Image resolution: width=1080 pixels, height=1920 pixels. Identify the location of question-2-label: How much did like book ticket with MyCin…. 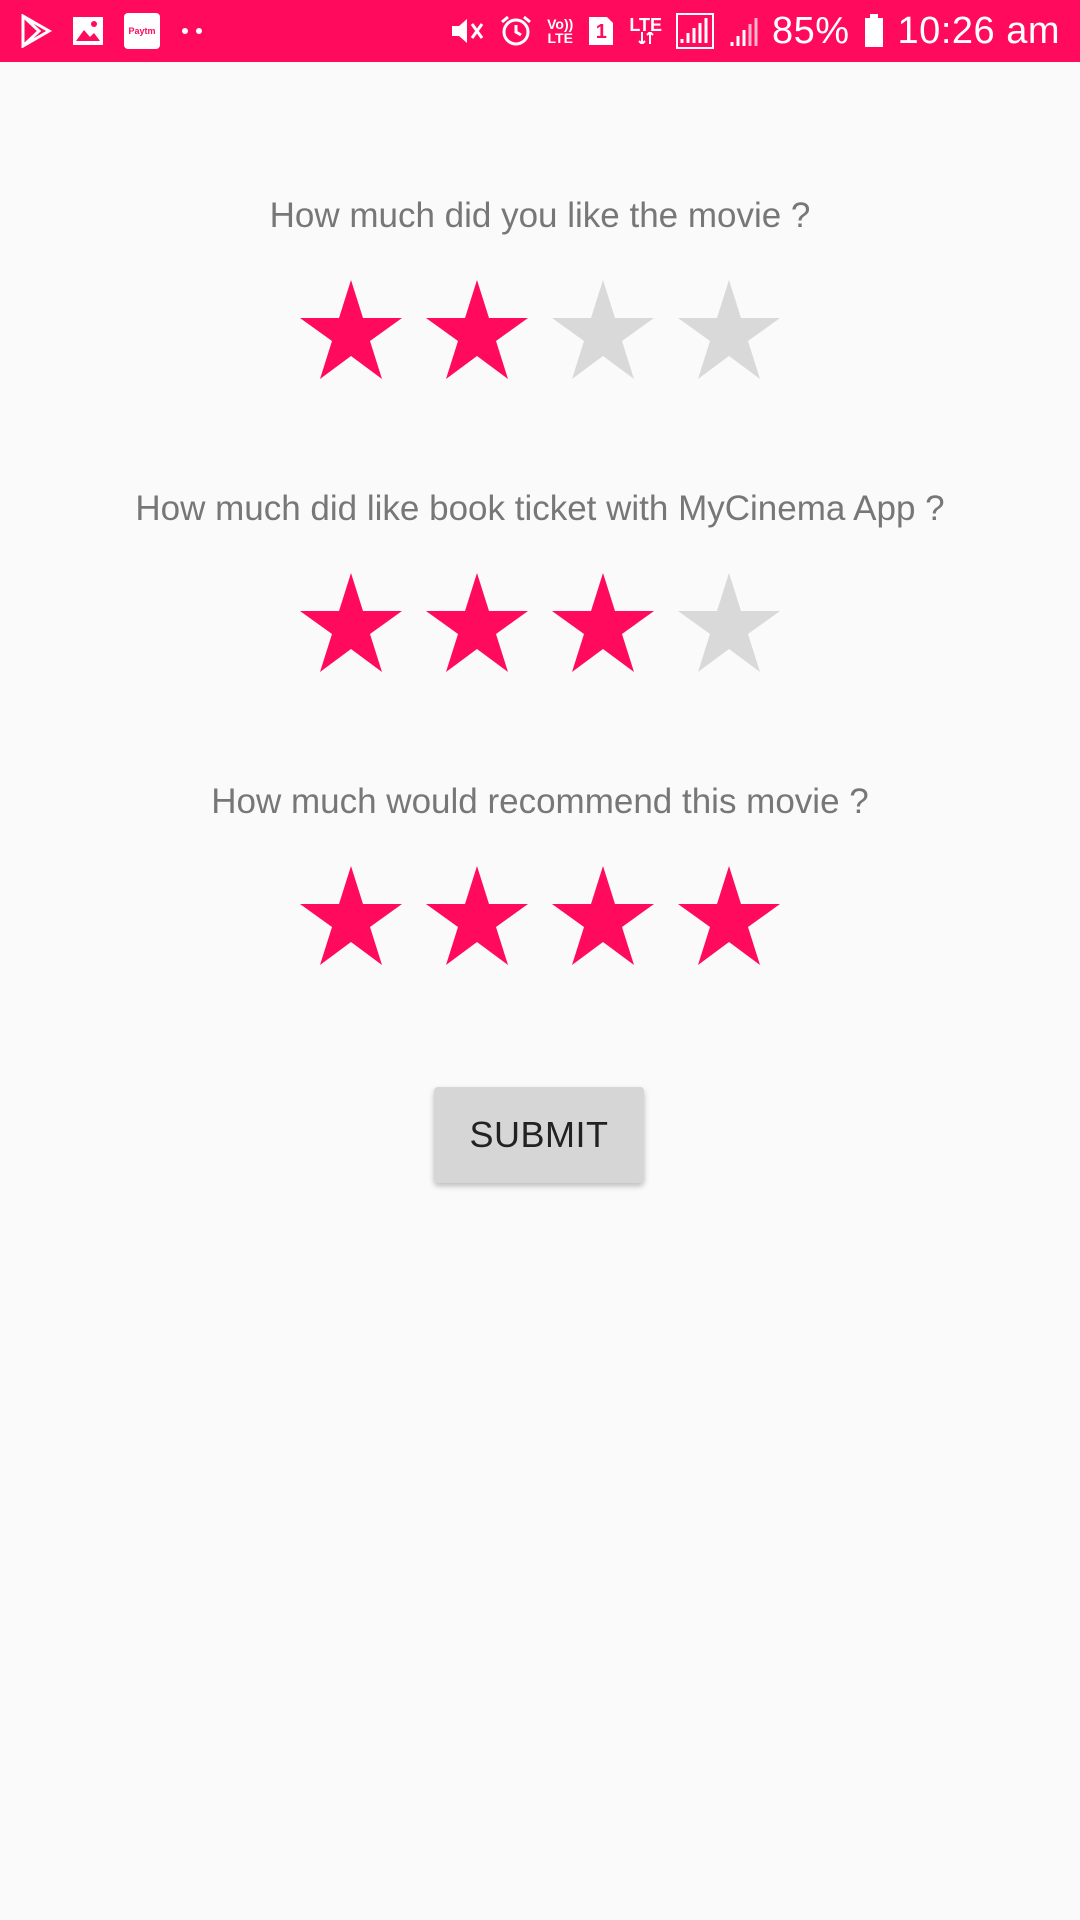
(540, 508).